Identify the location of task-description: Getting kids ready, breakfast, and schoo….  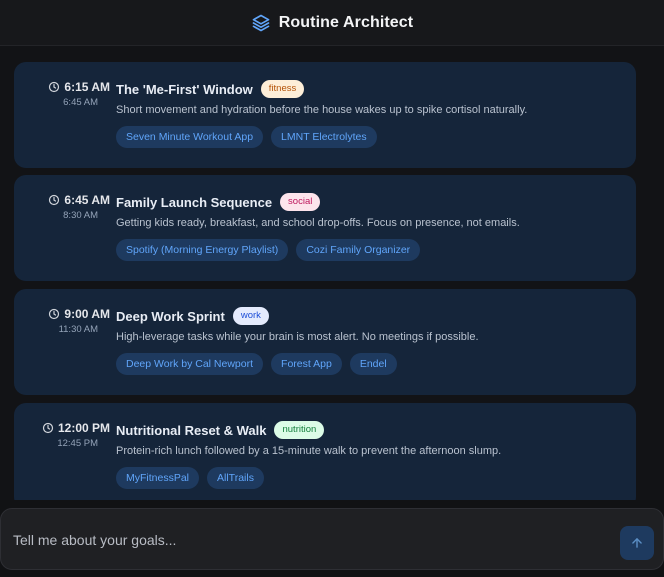
(318, 223).